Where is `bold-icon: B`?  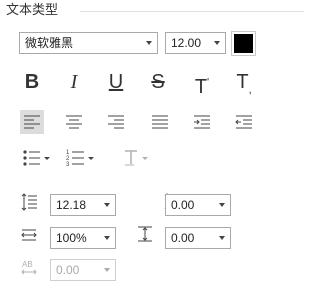
bold-icon: B is located at coordinates (32, 82).